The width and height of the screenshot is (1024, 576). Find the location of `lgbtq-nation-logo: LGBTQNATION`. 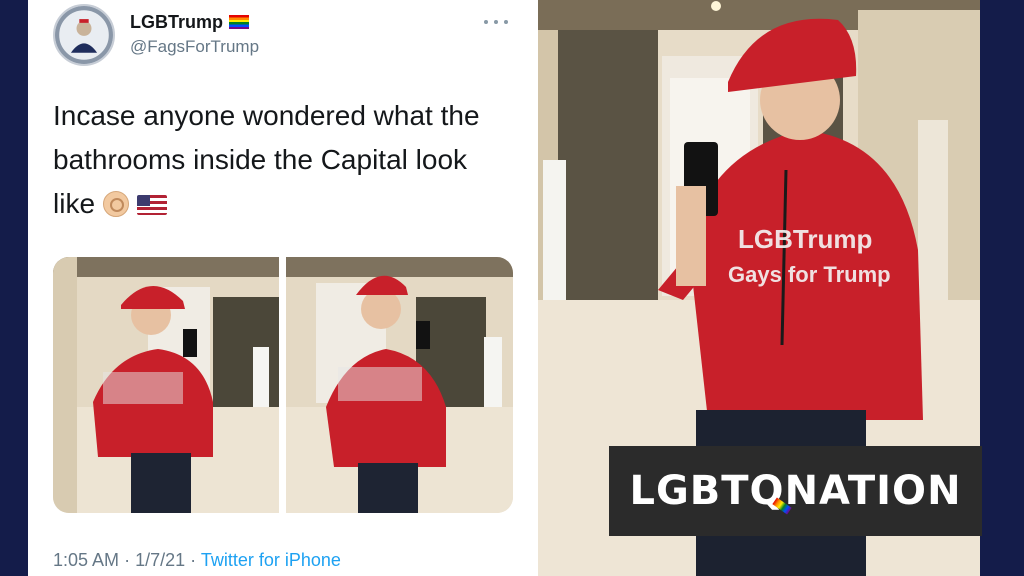

lgbtq-nation-logo: LGBTQNATION is located at coordinates (795, 491).